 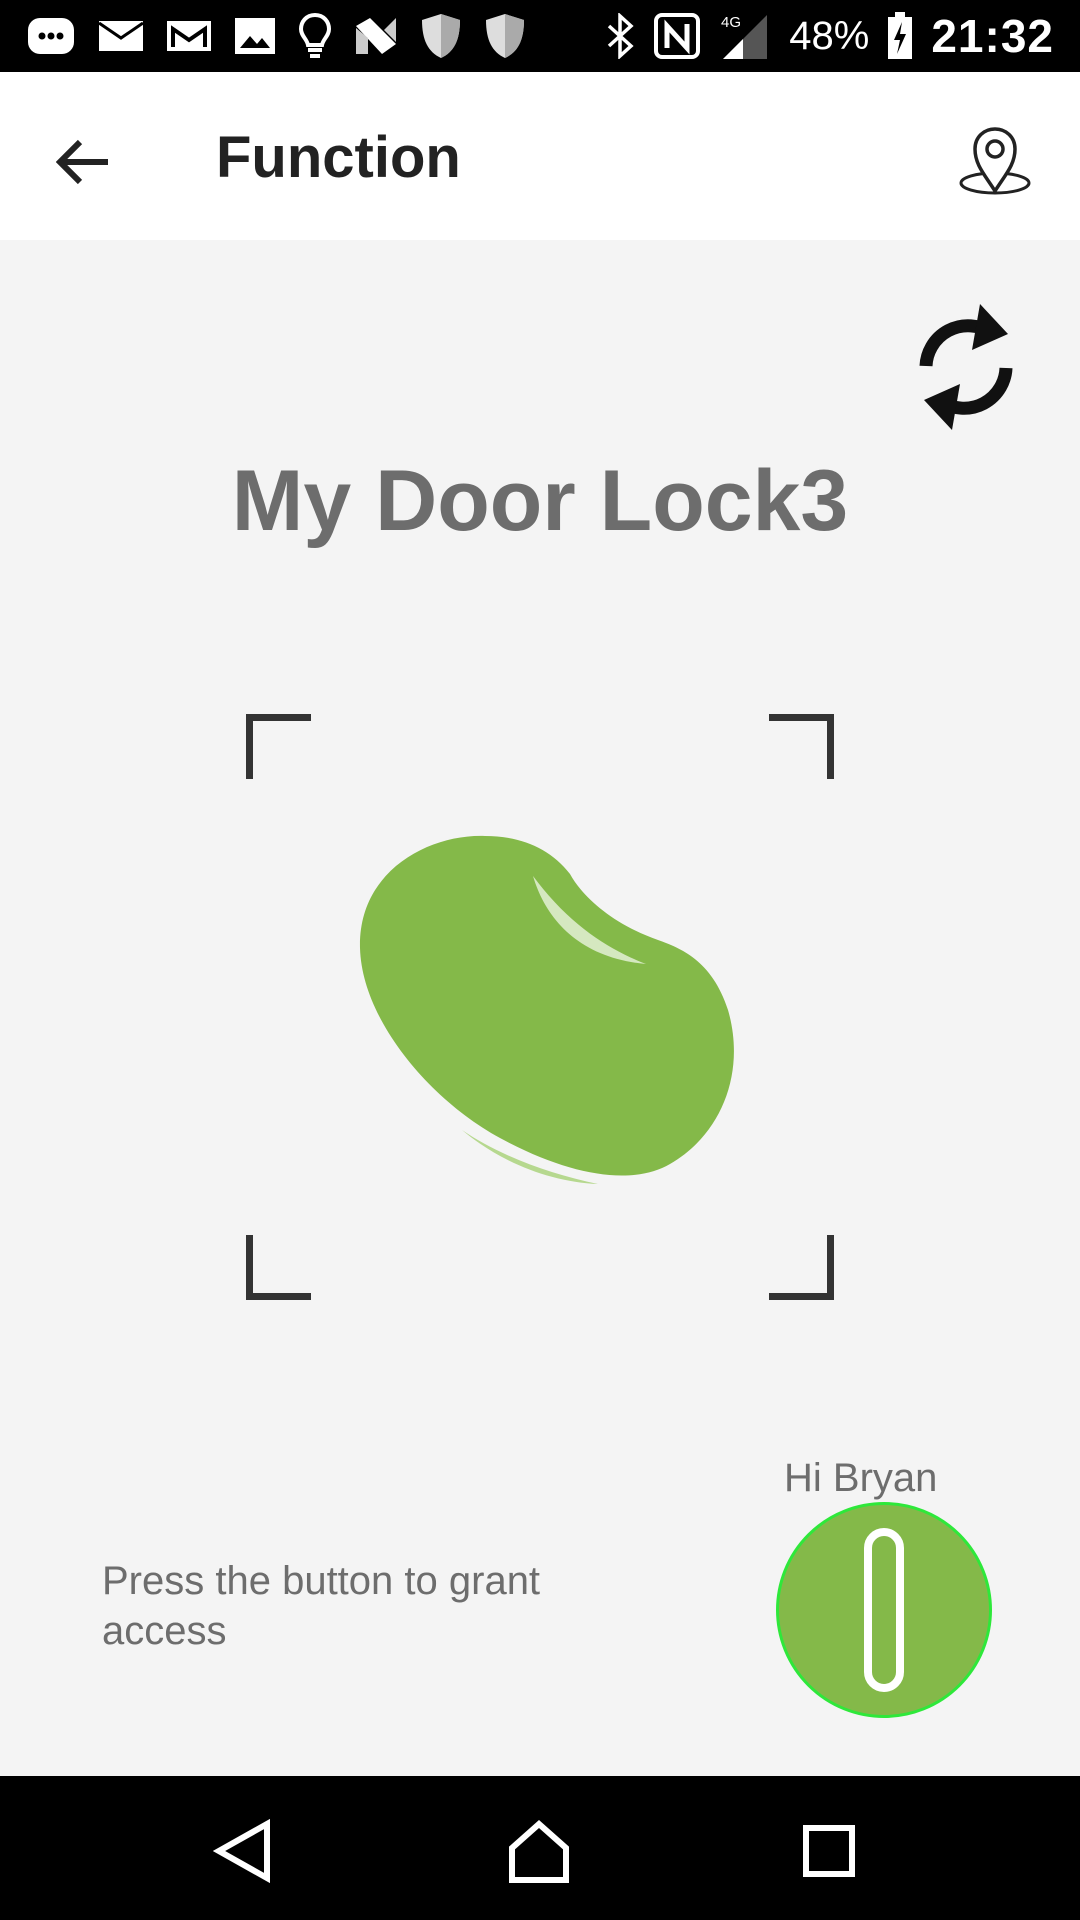 What do you see at coordinates (540, 36) in the screenshot?
I see `status-bar: 4G 48% 21:32` at bounding box center [540, 36].